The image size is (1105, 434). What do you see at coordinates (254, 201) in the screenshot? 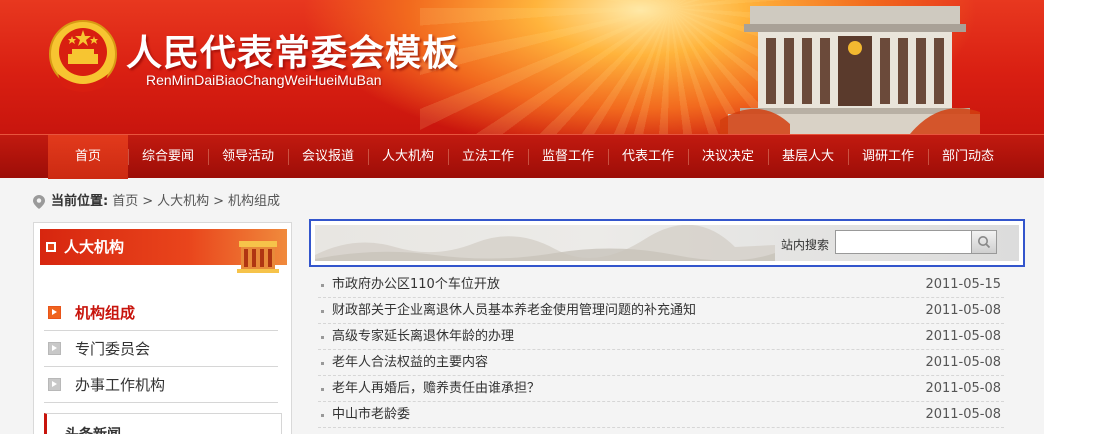
I see `breadcrumb-current: 机构组成` at bounding box center [254, 201].